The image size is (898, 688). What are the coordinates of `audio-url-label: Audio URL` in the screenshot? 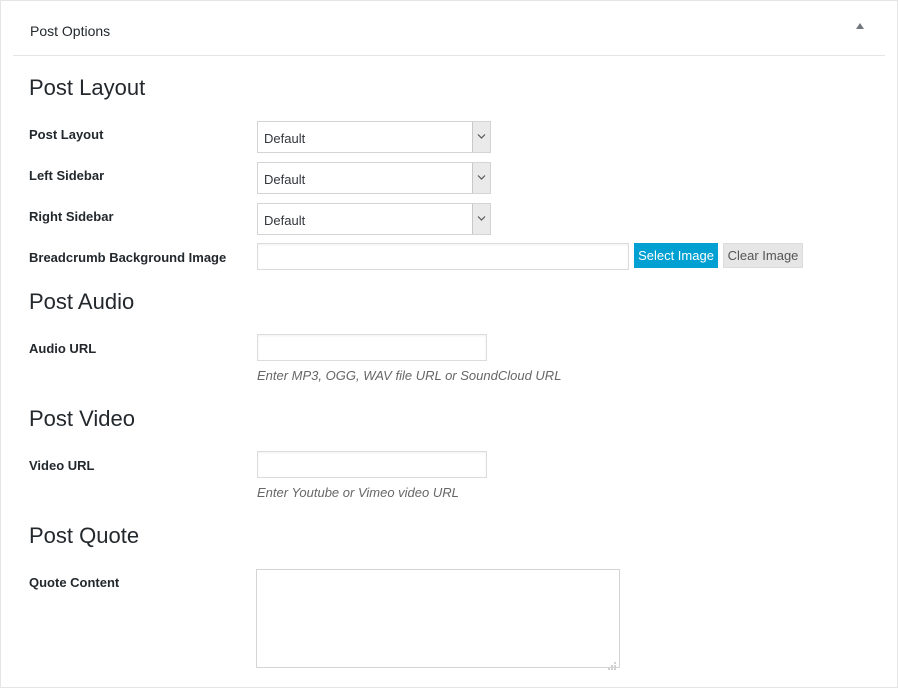 It's located at (63, 348).